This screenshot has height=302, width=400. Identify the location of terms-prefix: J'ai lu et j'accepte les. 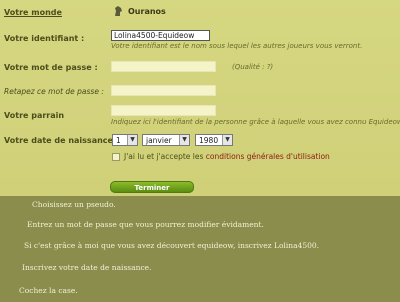
(165, 156).